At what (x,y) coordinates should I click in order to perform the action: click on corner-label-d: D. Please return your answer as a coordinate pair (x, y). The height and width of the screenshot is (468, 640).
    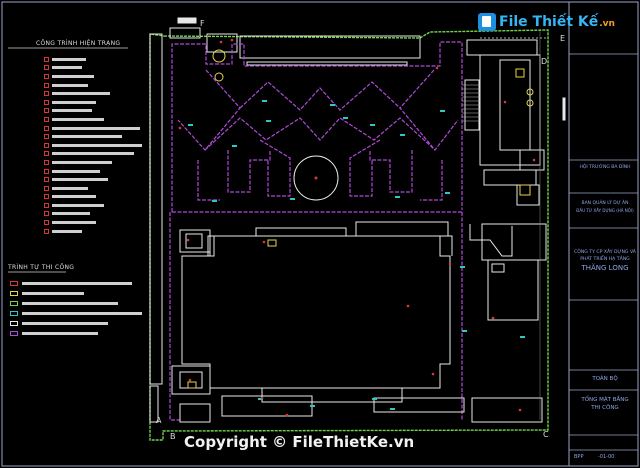
    Looking at the image, I should click on (544, 61).